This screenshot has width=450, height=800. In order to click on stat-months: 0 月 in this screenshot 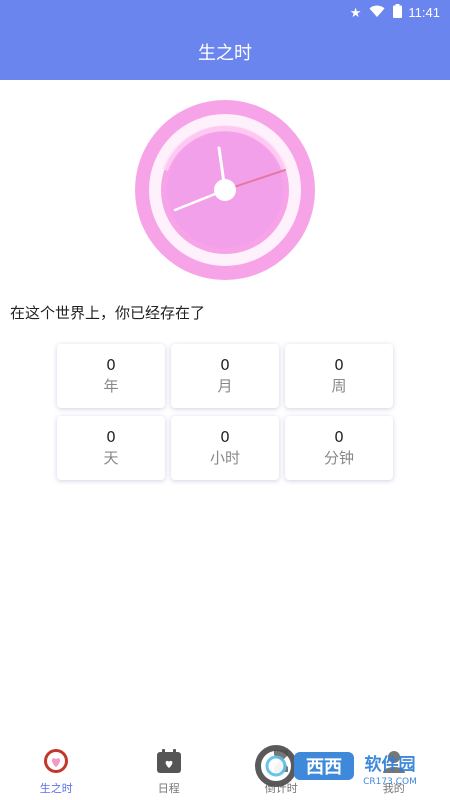, I will do `click(225, 376)`.